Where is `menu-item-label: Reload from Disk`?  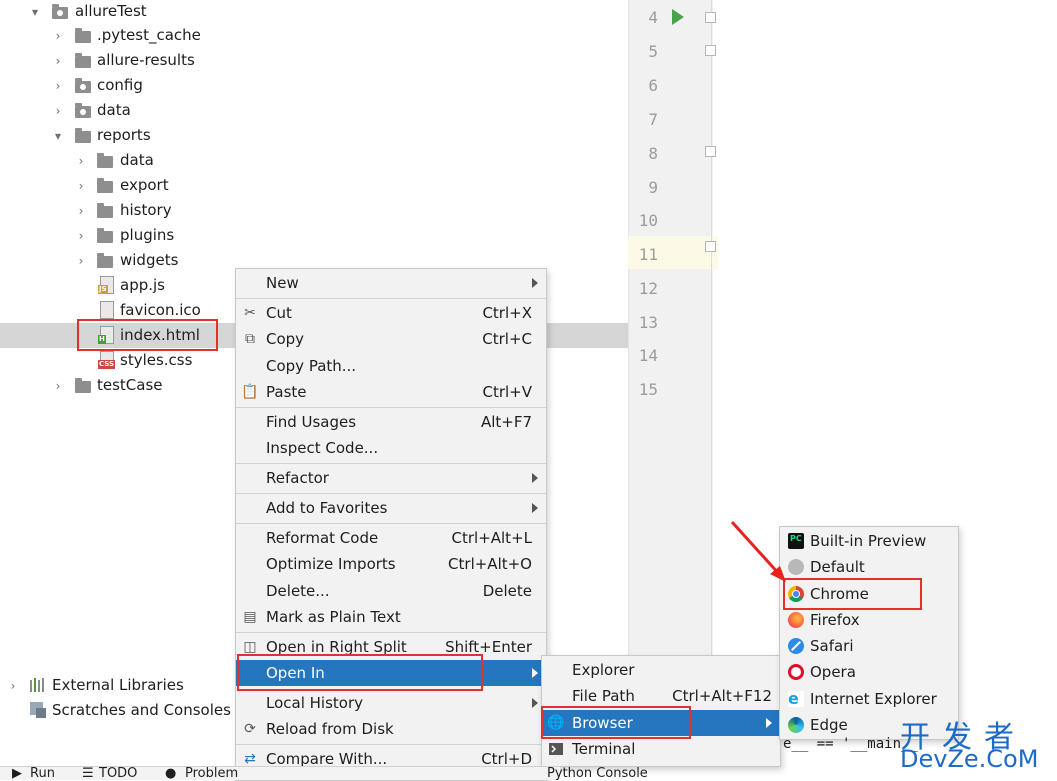
menu-item-label: Reload from Disk is located at coordinates (330, 729).